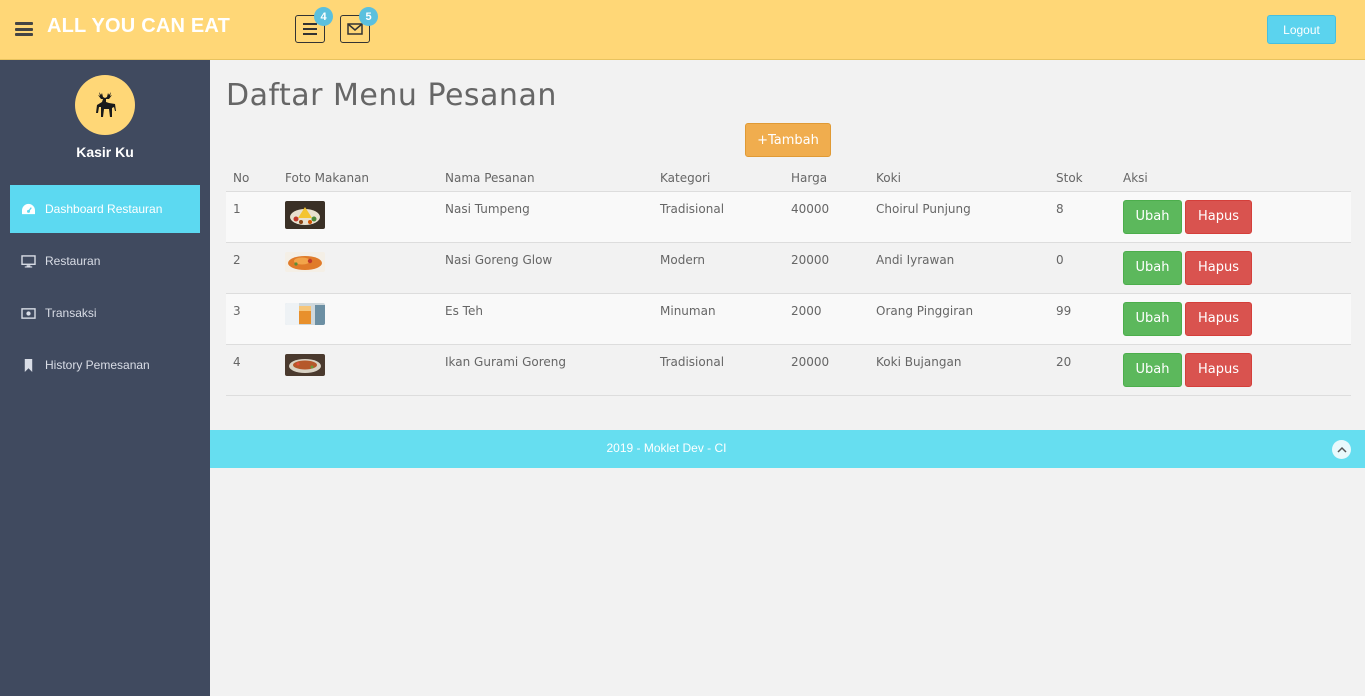 The height and width of the screenshot is (696, 1365). I want to click on sidebar-item-dashboard: Dashboard Restauran, so click(105, 209).